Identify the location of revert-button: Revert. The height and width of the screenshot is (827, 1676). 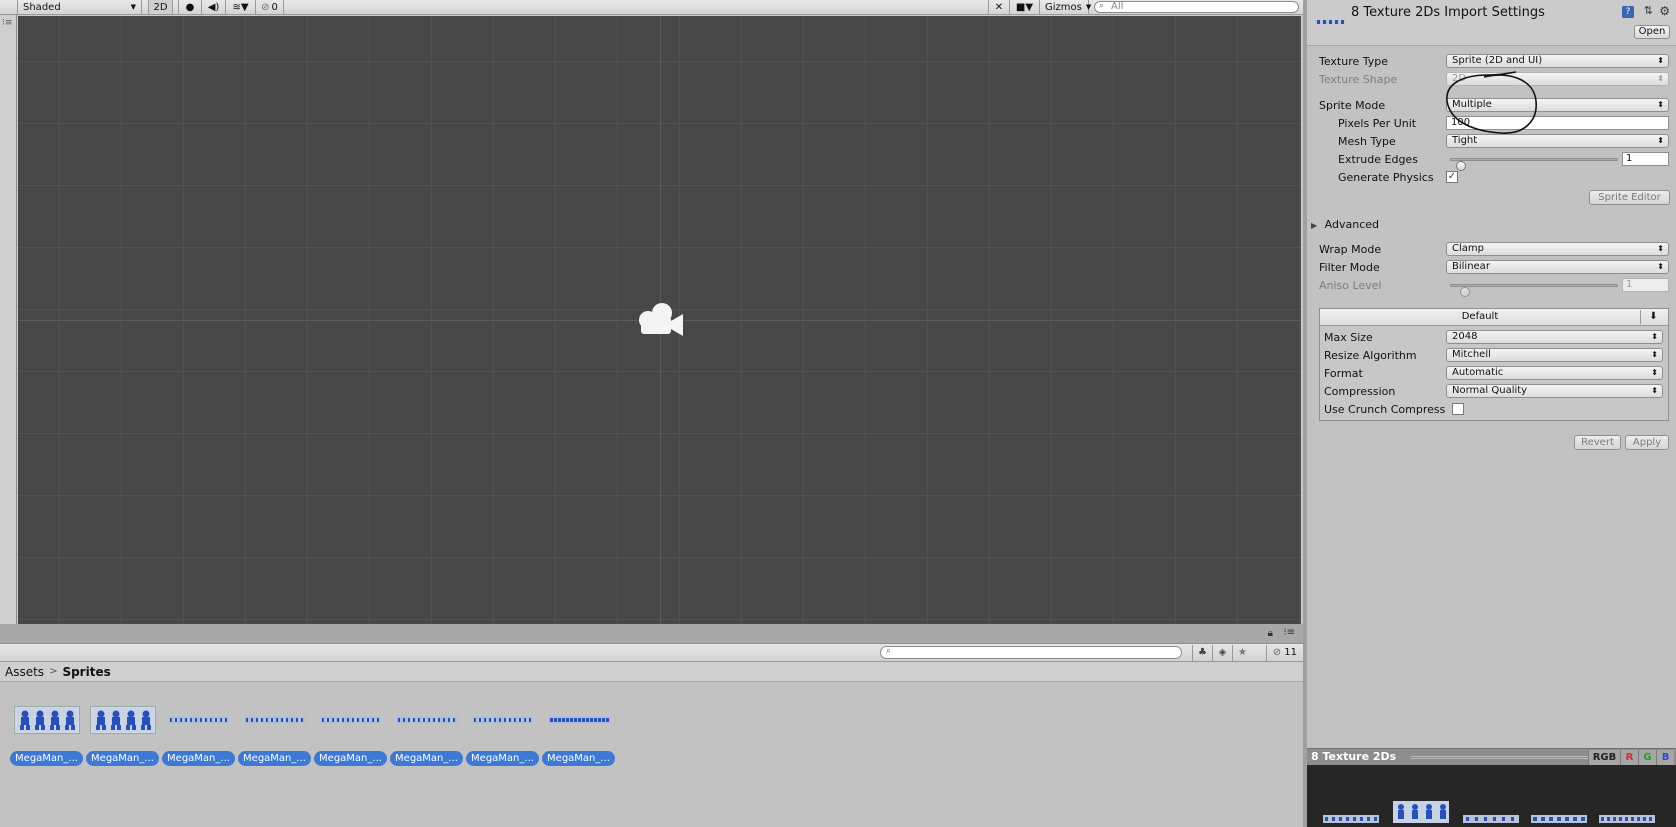
(1597, 442).